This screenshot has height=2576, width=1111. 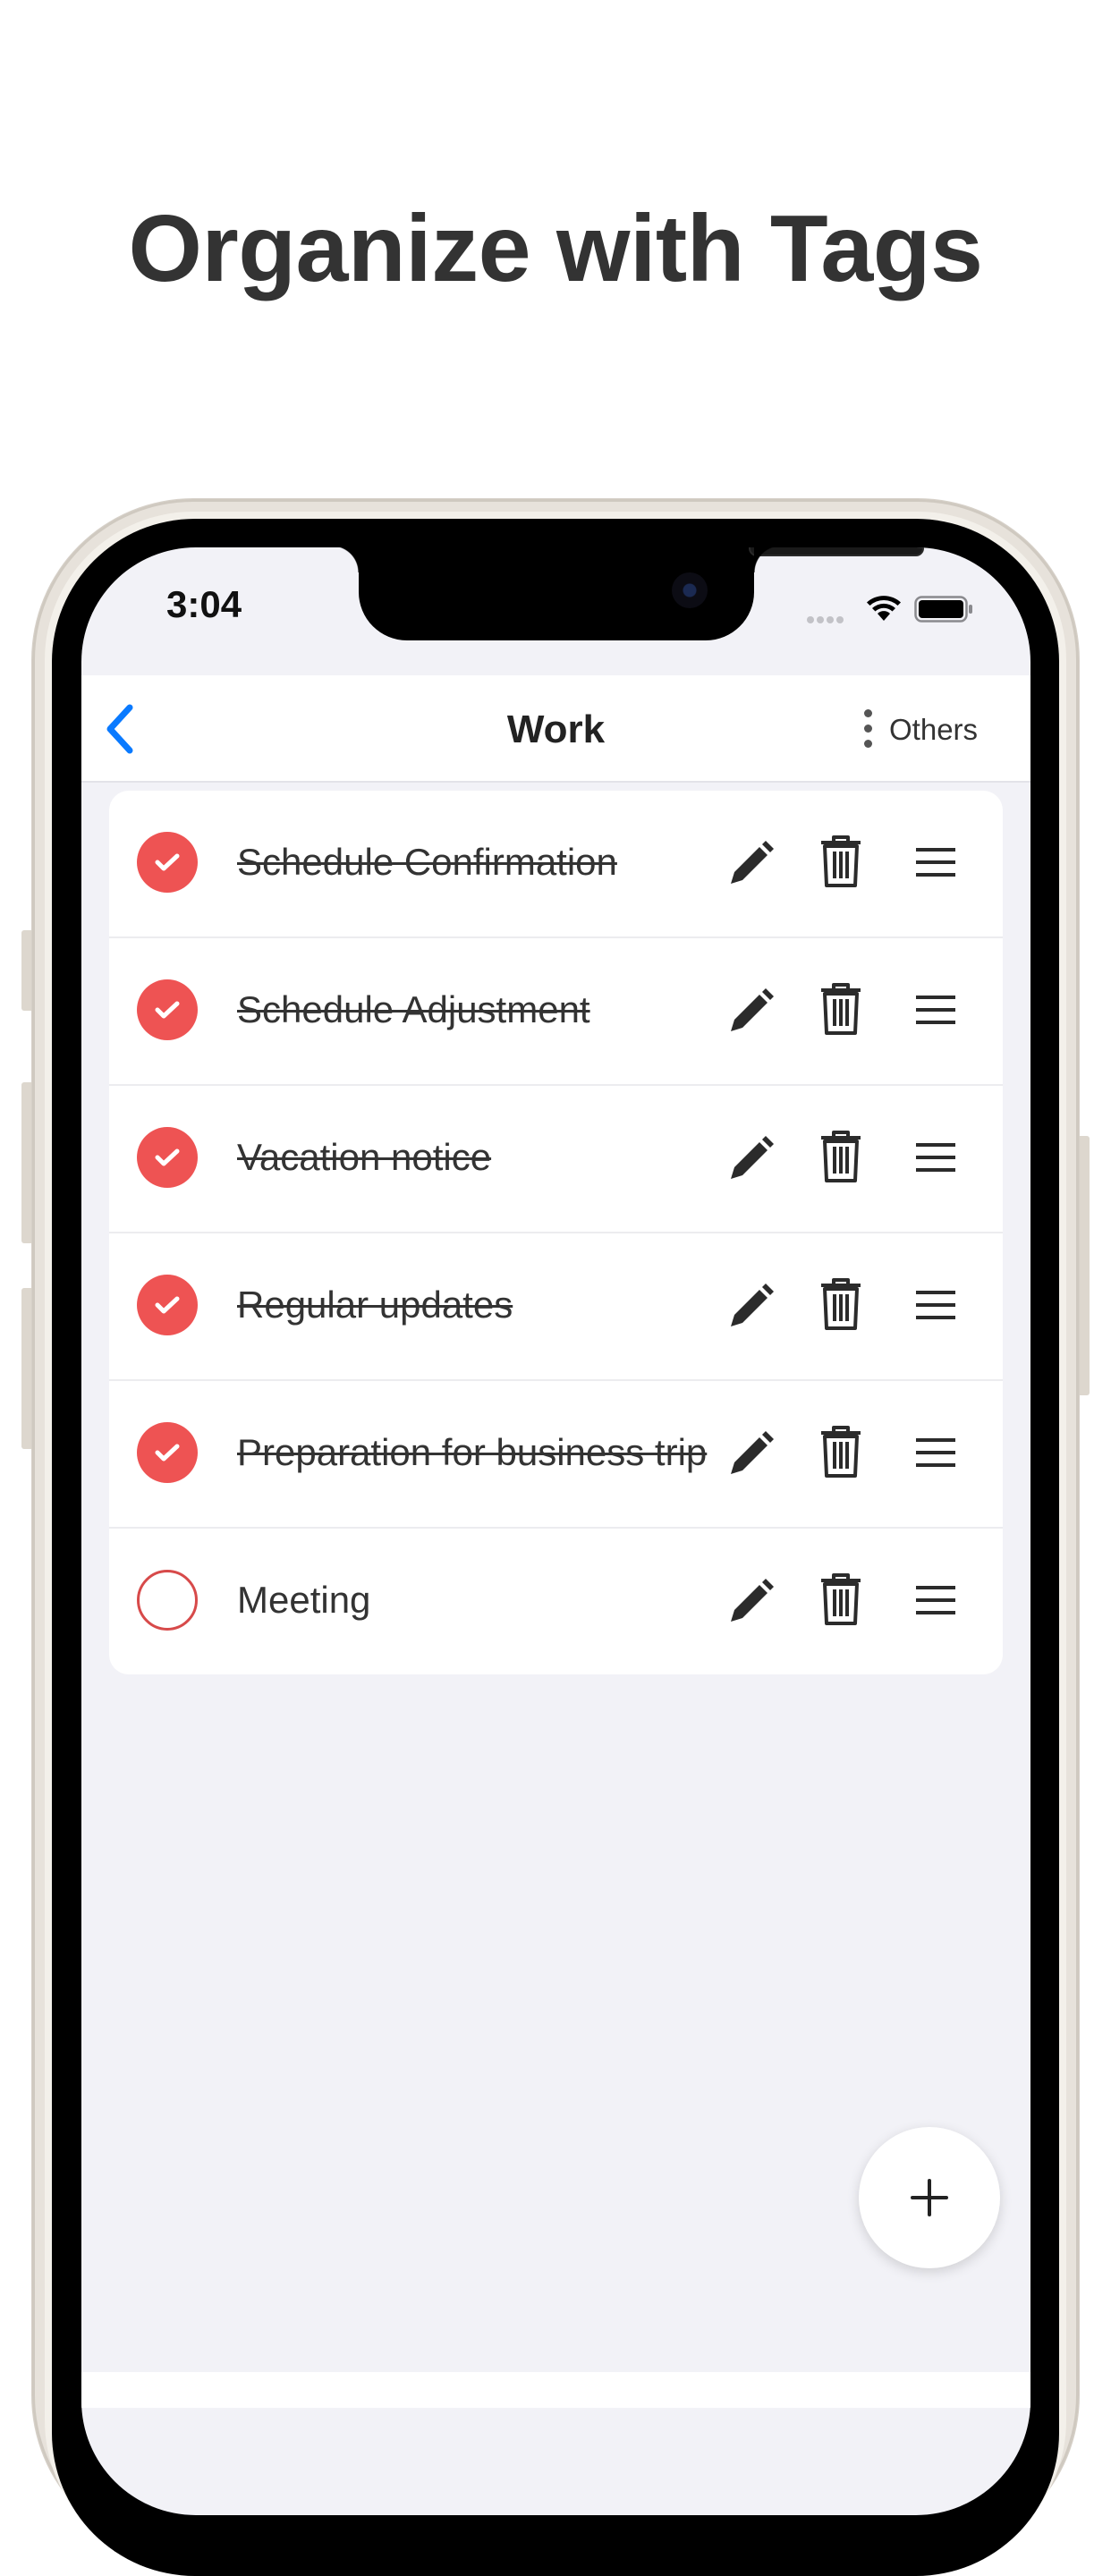 I want to click on task-checkbox-unchecked, so click(x=167, y=1600).